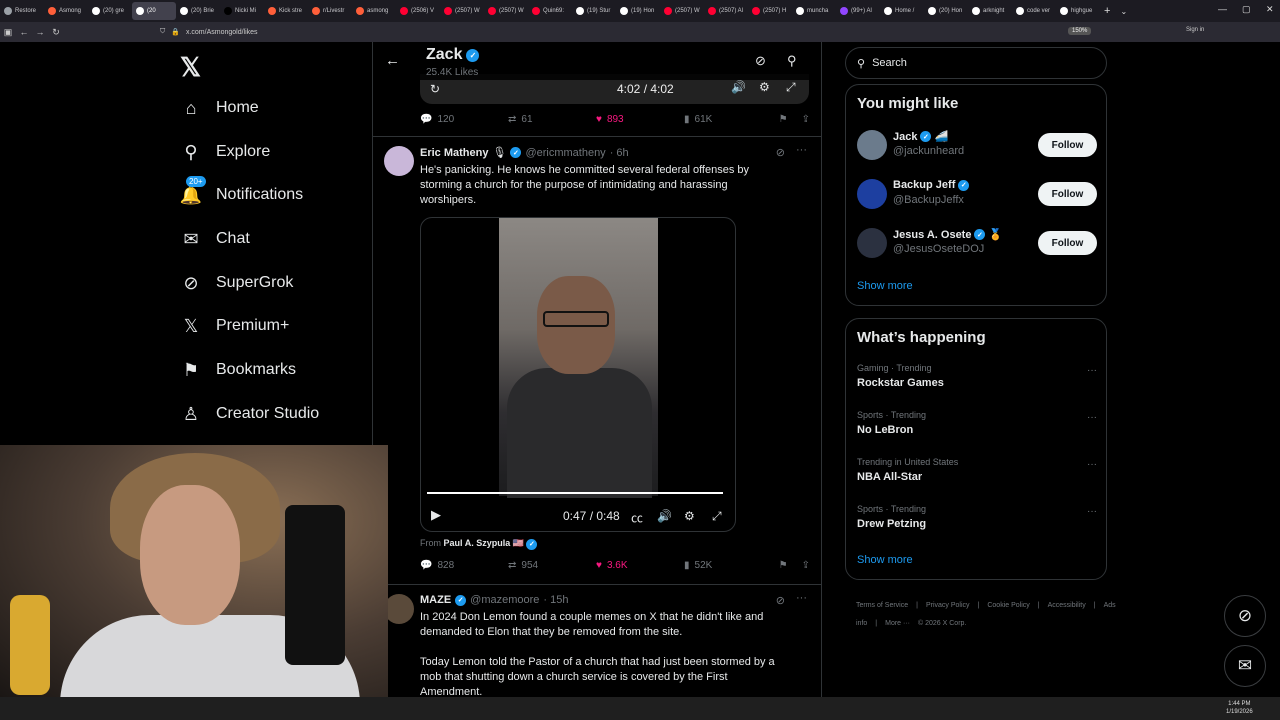 Image resolution: width=1280 pixels, height=720 pixels. Describe the element at coordinates (1222, 9) in the screenshot. I see `minimize-icon: —` at that location.